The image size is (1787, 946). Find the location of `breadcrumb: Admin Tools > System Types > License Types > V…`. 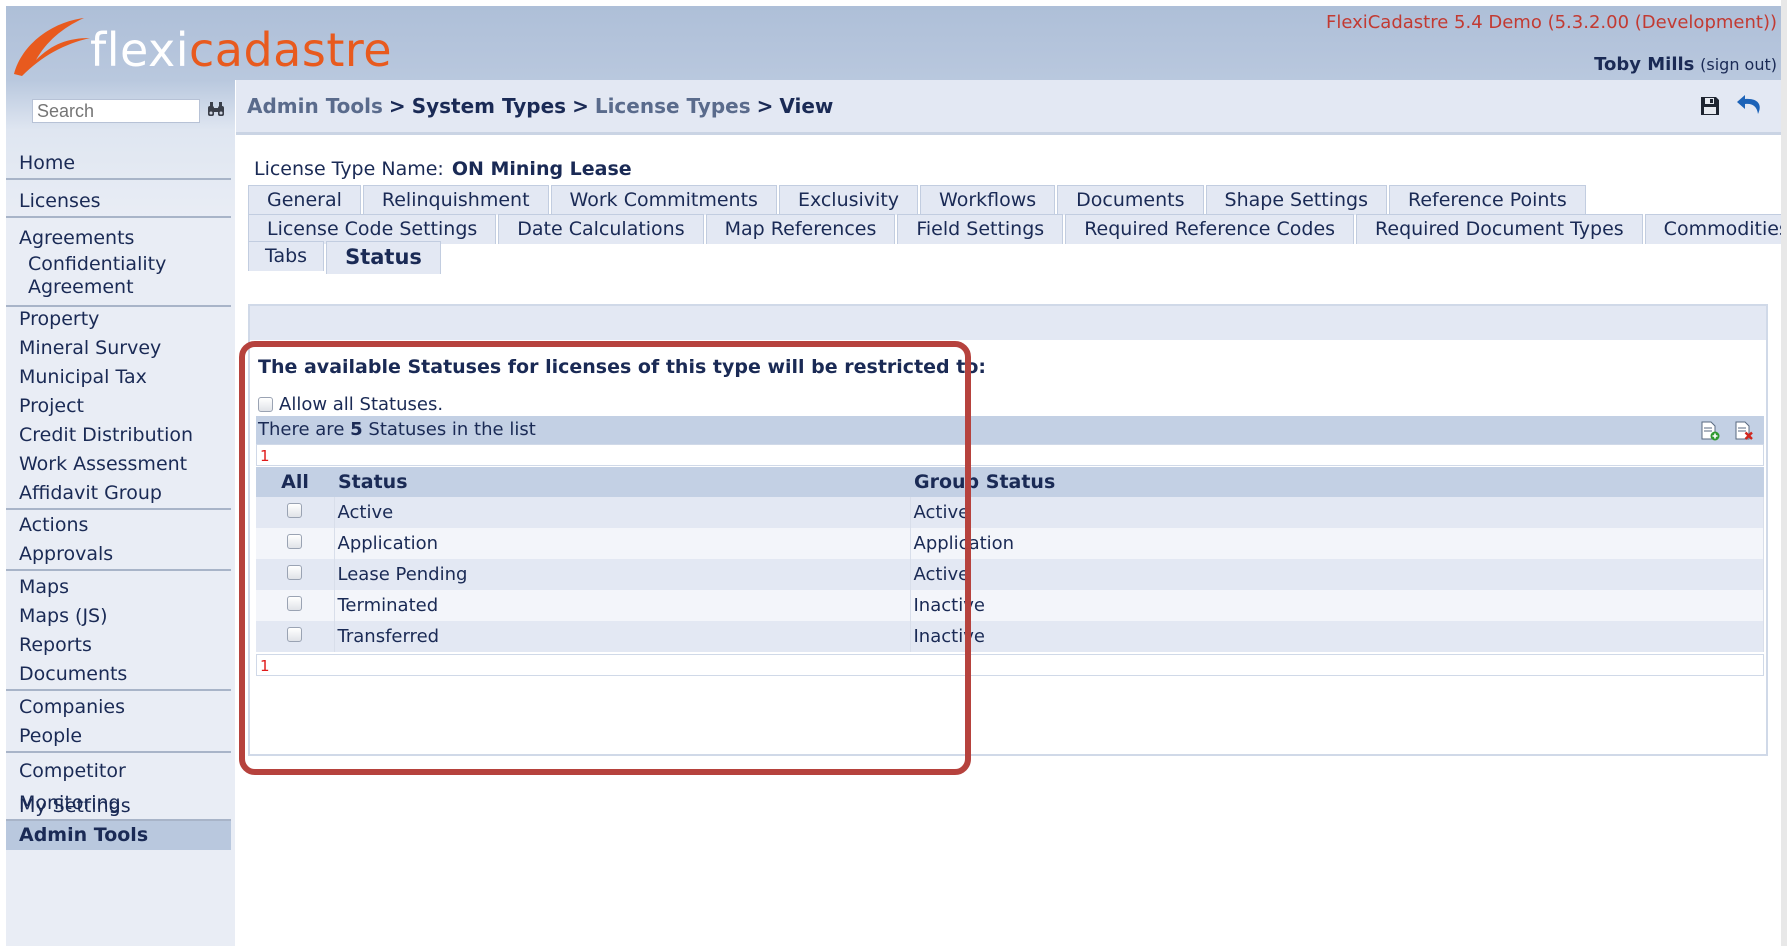

breadcrumb: Admin Tools > System Types > License Types > V… is located at coordinates (540, 106).